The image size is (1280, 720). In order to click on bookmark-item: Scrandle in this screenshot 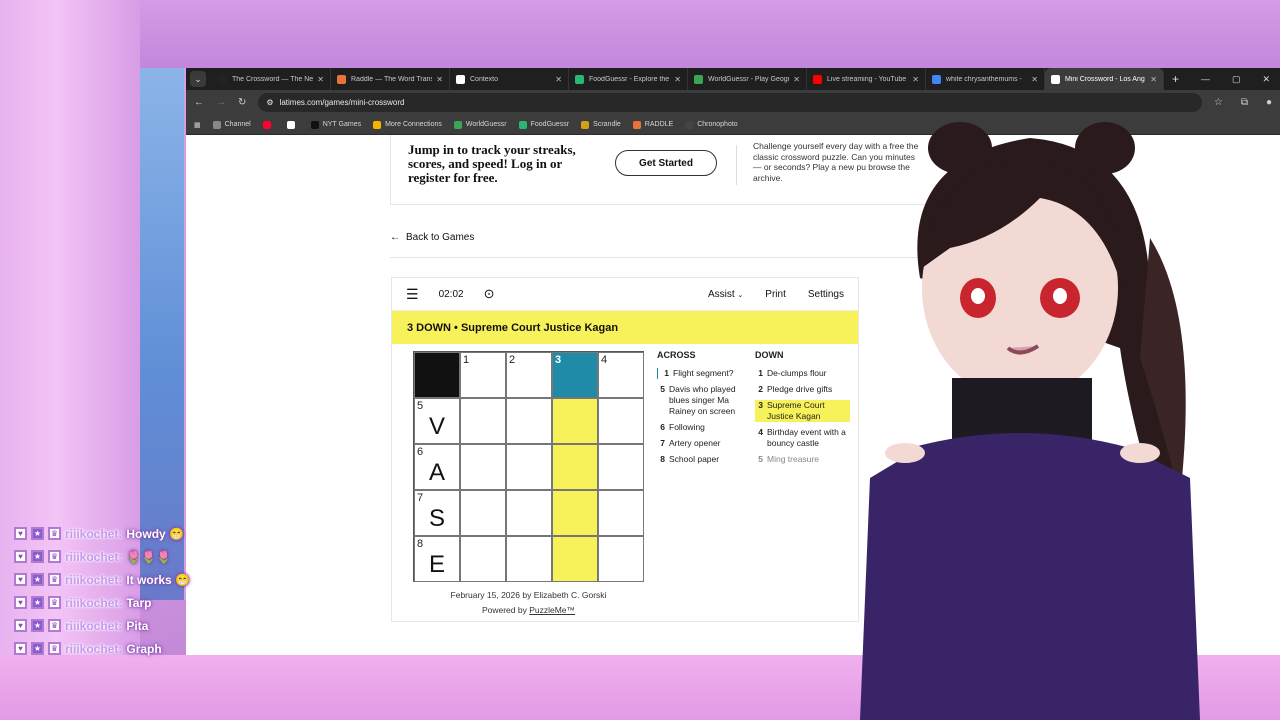, I will do `click(601, 124)`.